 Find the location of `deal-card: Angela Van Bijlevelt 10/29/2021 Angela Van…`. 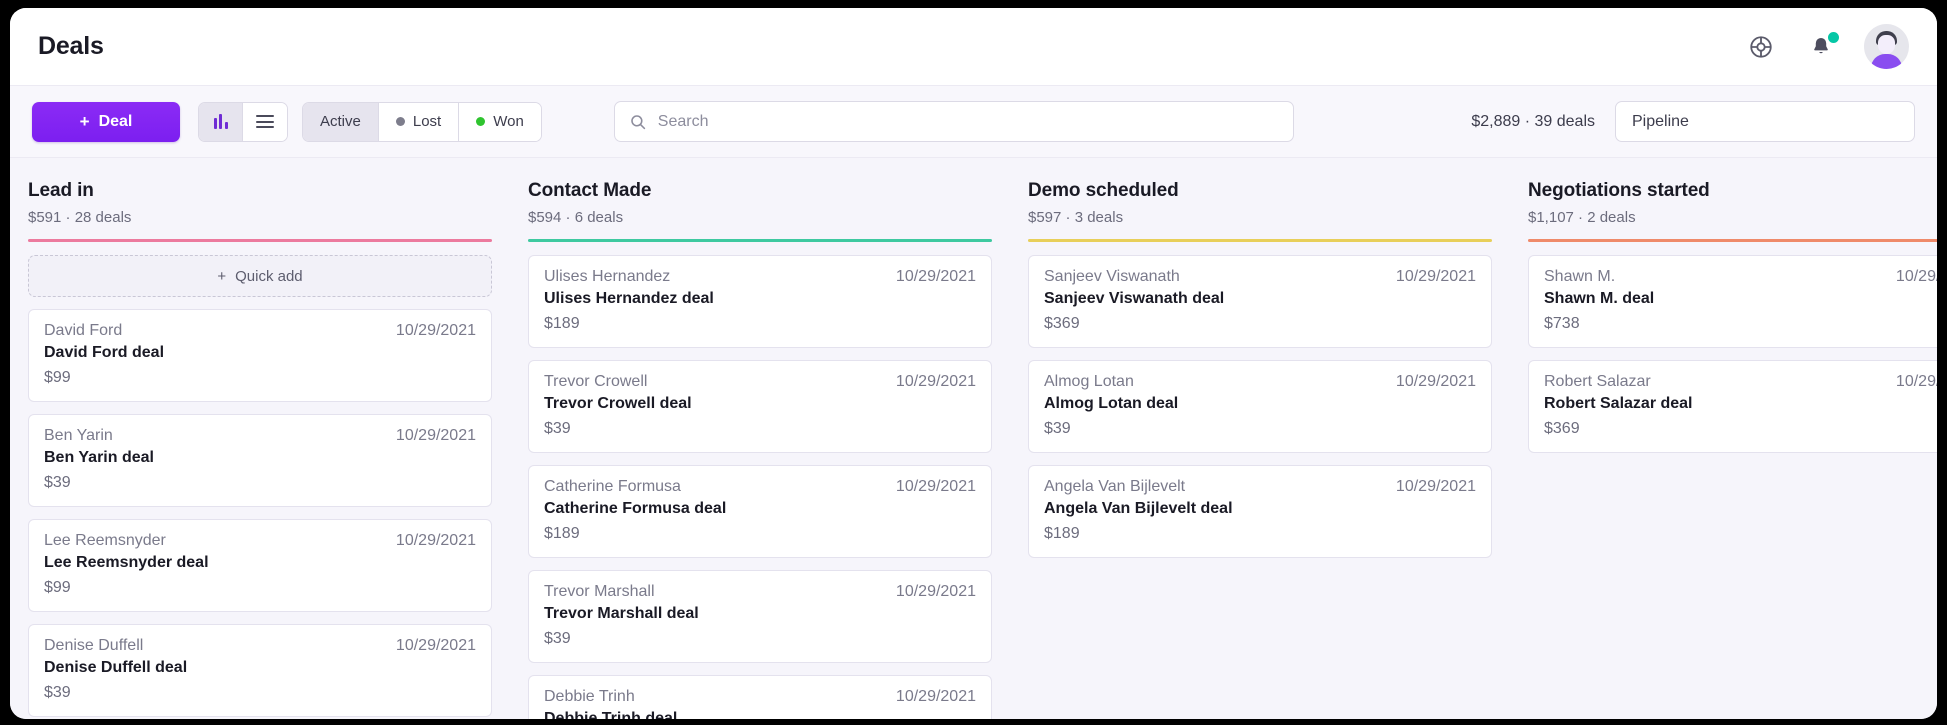

deal-card: Angela Van Bijlevelt 10/29/2021 Angela Van… is located at coordinates (1260, 511).